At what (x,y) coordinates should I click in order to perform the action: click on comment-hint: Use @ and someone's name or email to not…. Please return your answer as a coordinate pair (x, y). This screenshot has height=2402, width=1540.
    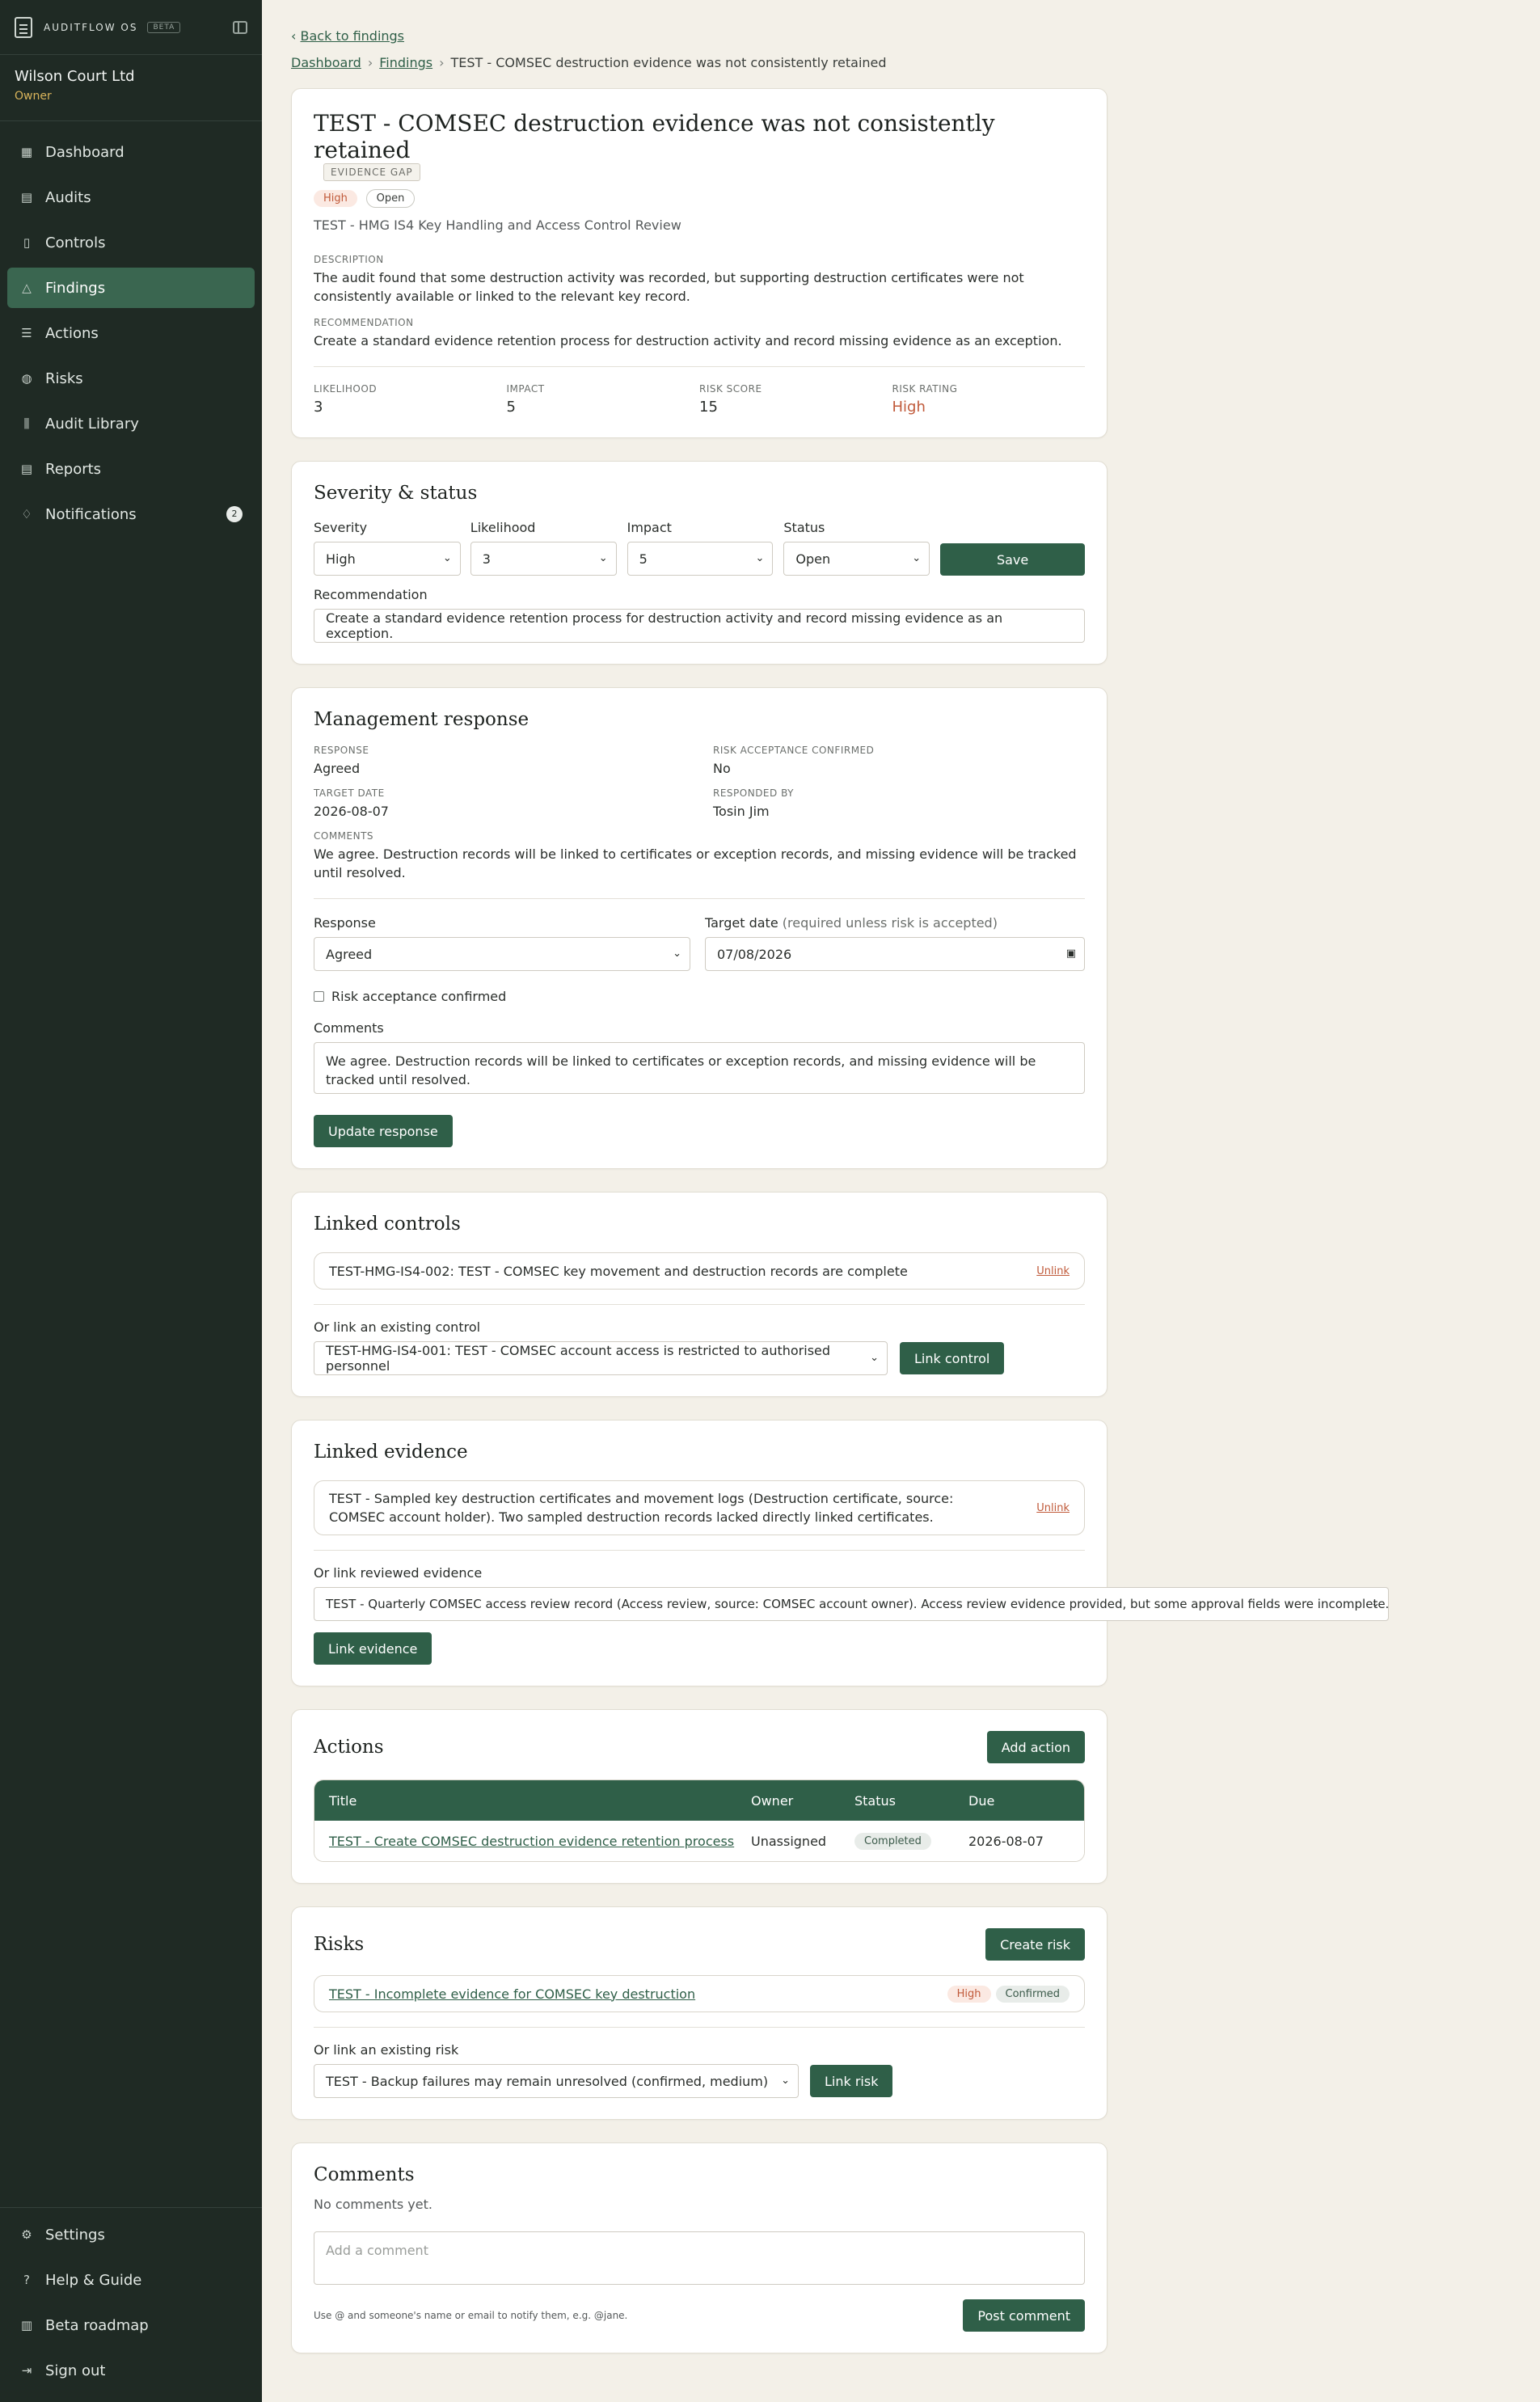
    Looking at the image, I should click on (471, 2315).